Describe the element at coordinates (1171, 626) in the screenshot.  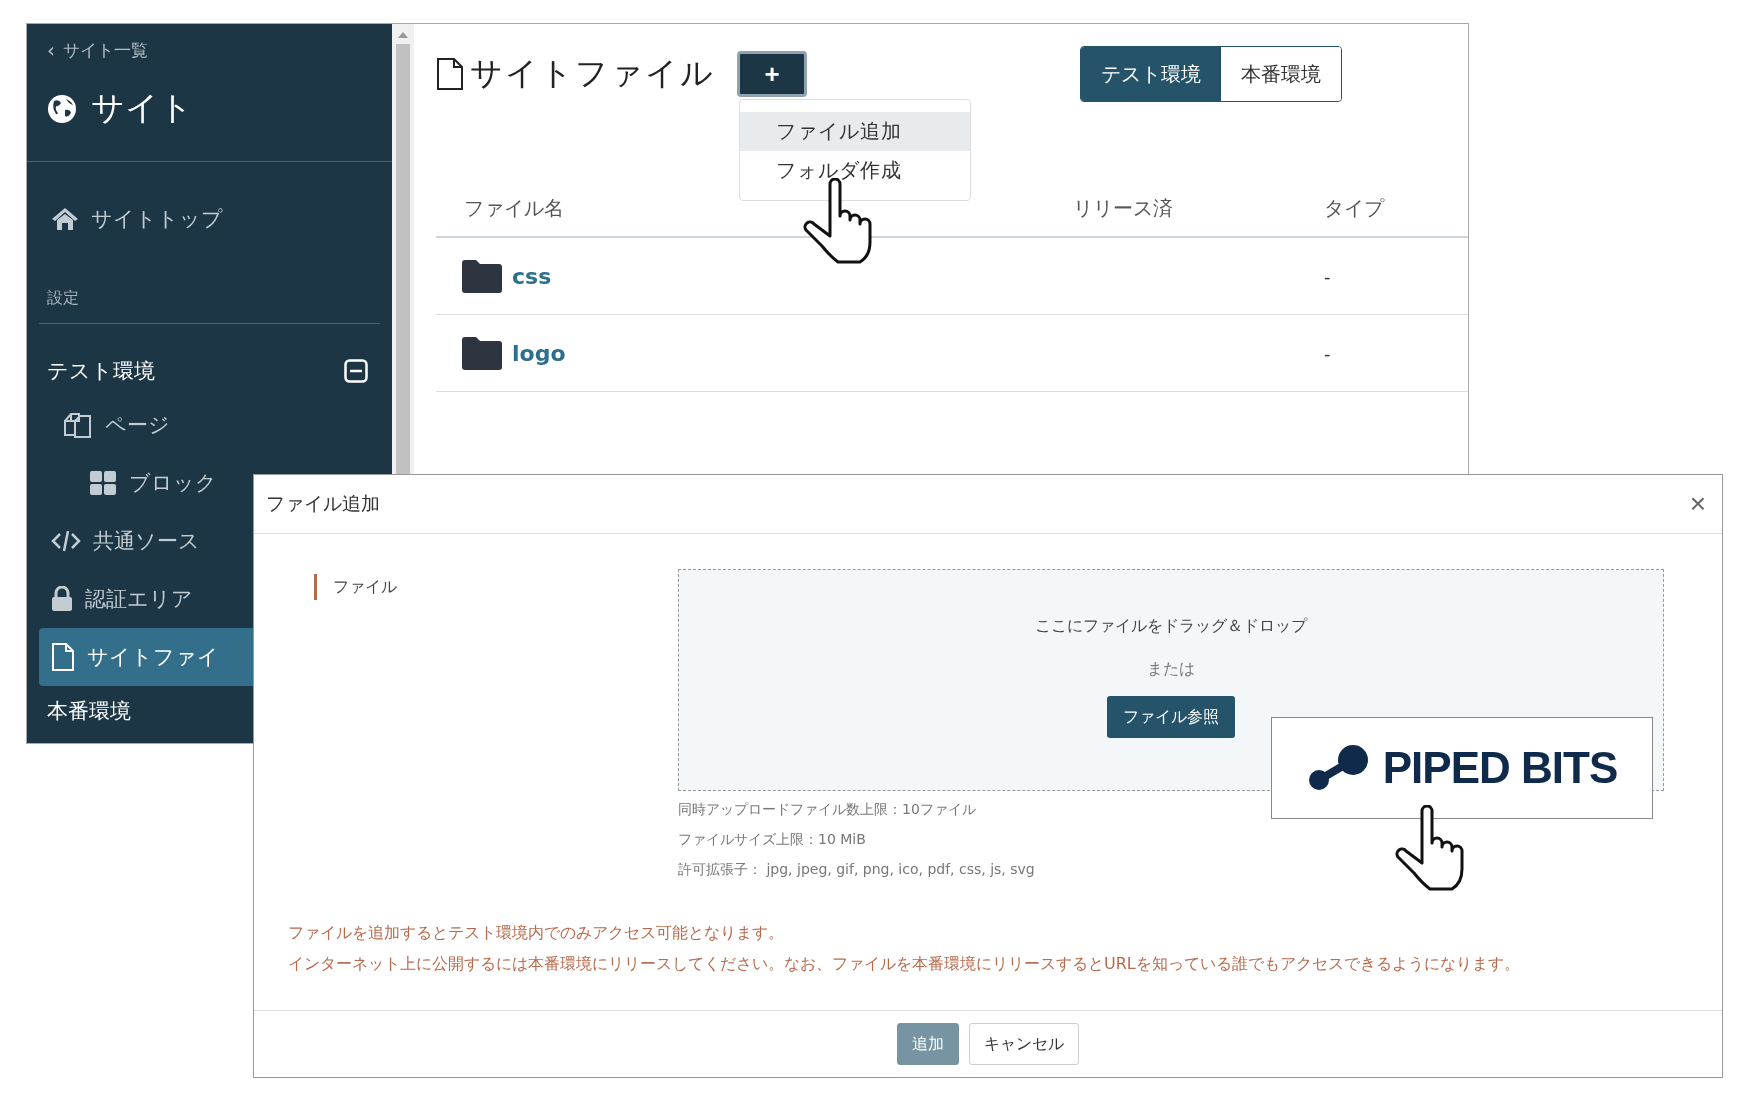
I see `drop-prompt: ここにファイルをドラッグ＆ドロップ` at that location.